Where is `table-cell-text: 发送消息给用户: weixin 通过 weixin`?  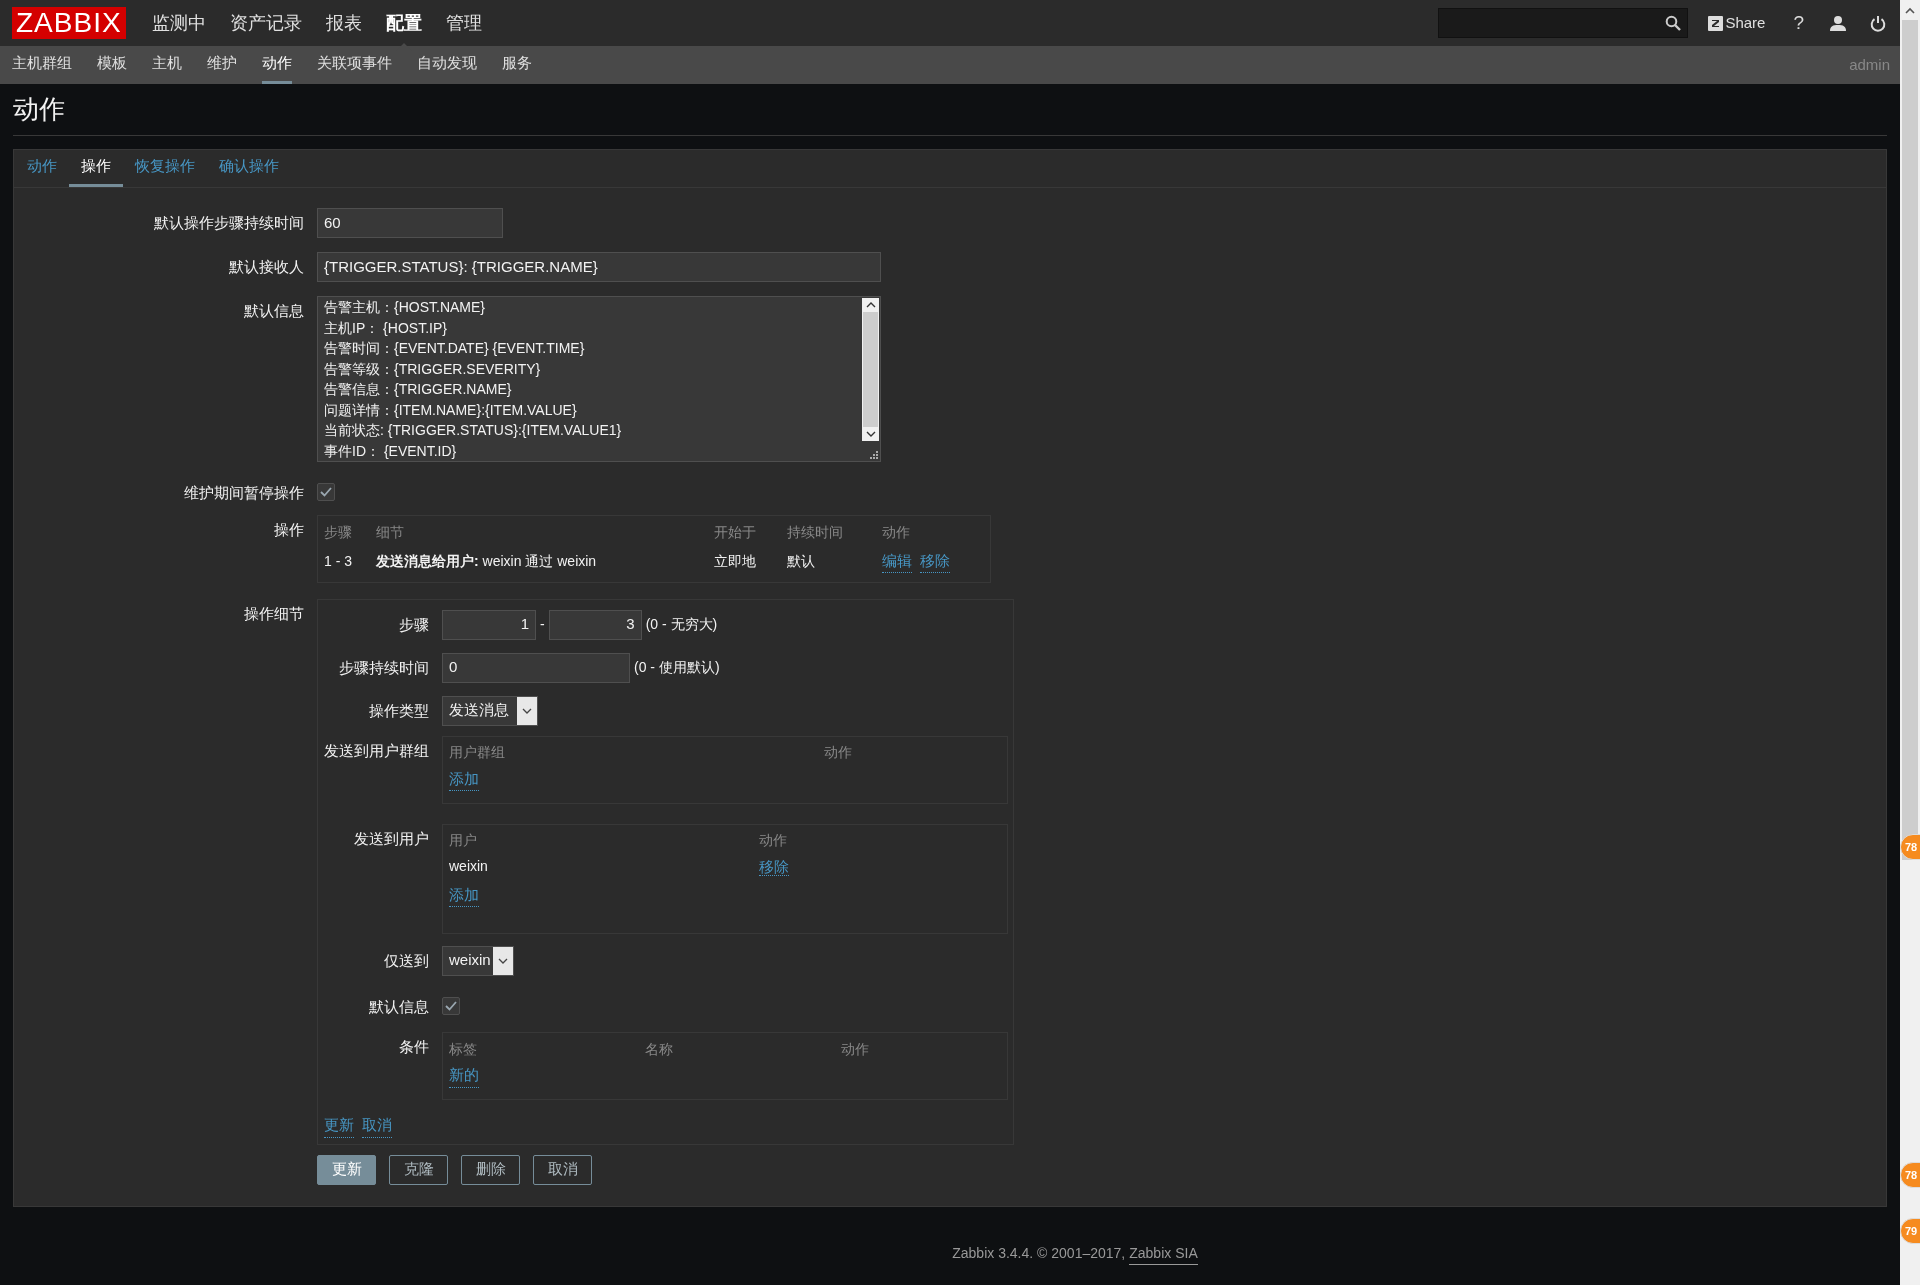
table-cell-text: 发送消息给用户: weixin 通过 weixin is located at coordinates (487, 561).